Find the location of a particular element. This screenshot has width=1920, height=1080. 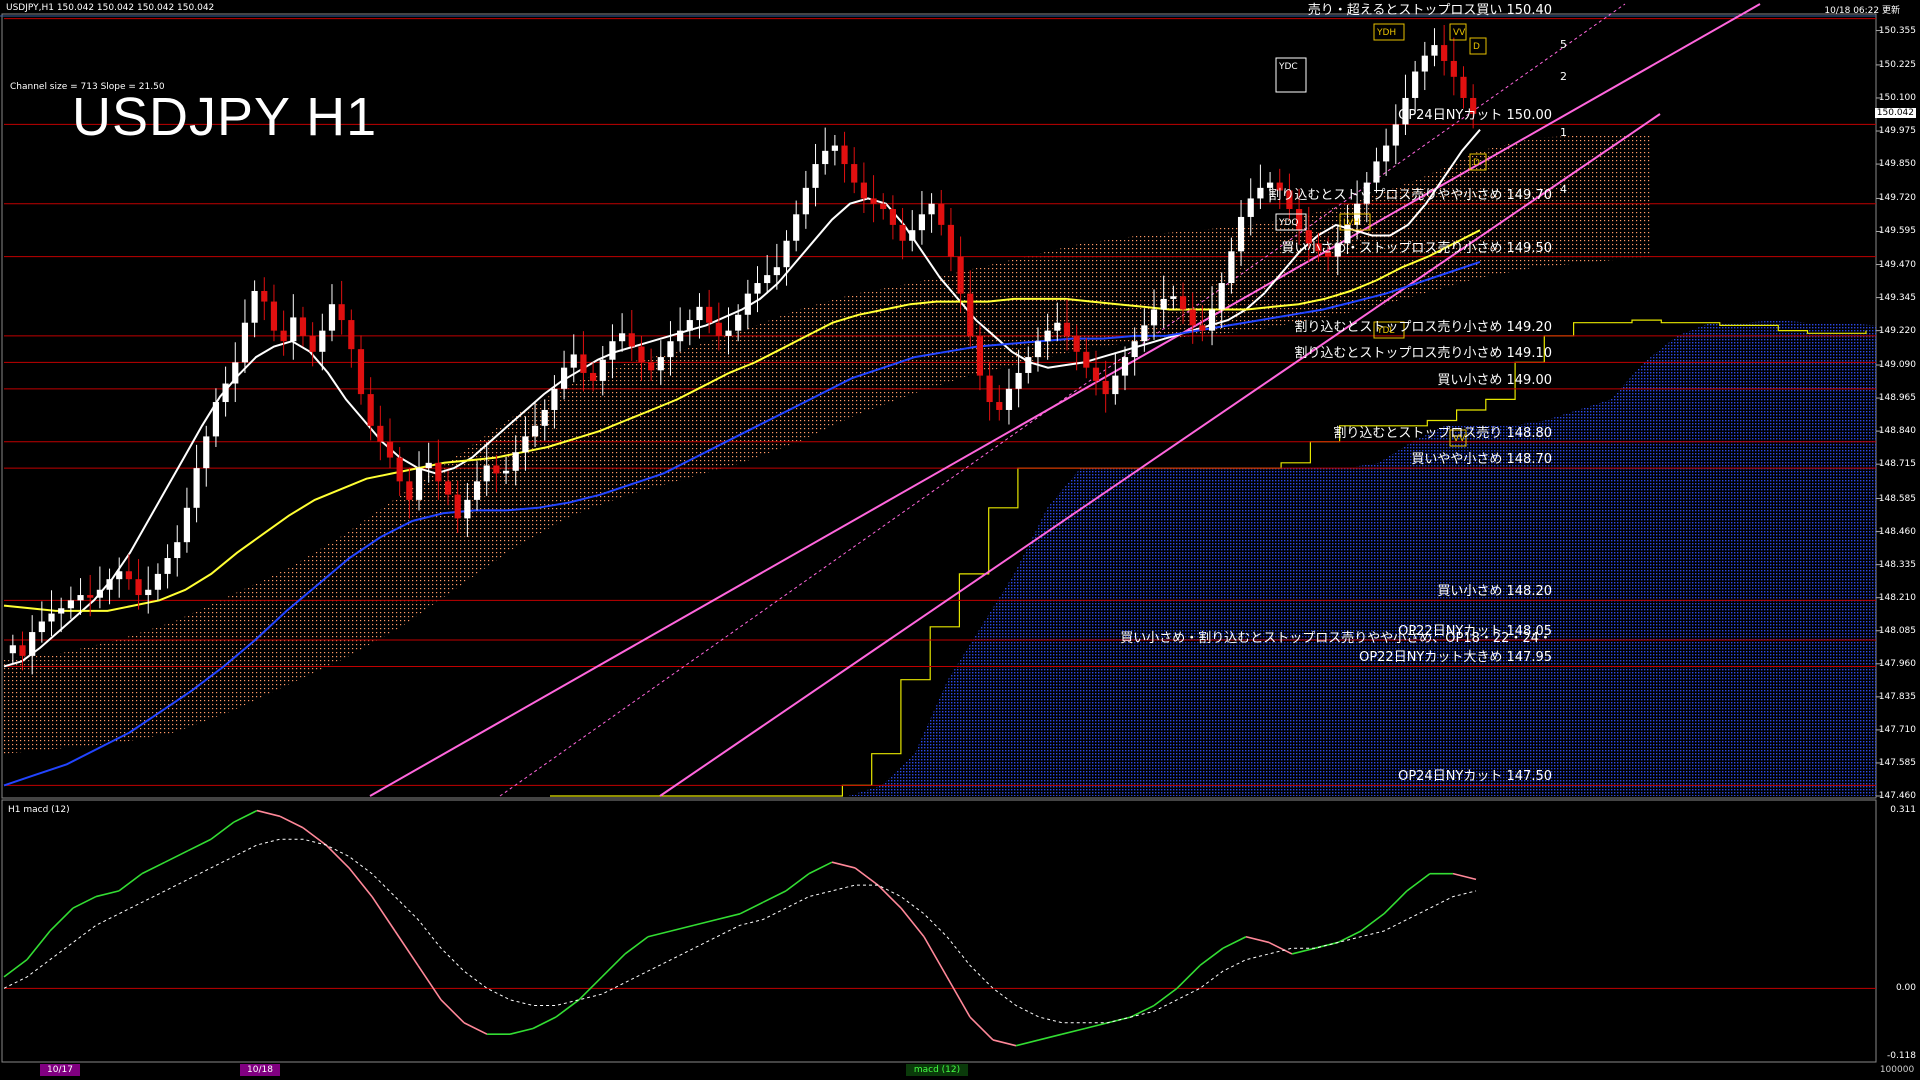

y-tick-label: 150.355 is located at coordinates (1897, 30).